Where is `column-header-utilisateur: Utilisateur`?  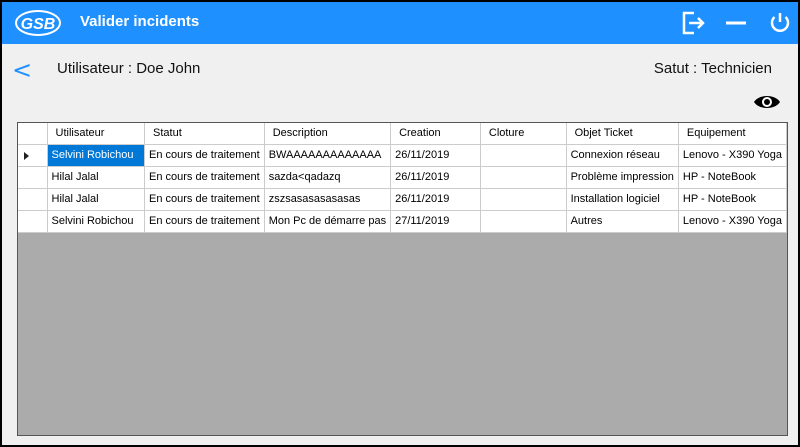
column-header-utilisateur: Utilisateur is located at coordinates (96, 134).